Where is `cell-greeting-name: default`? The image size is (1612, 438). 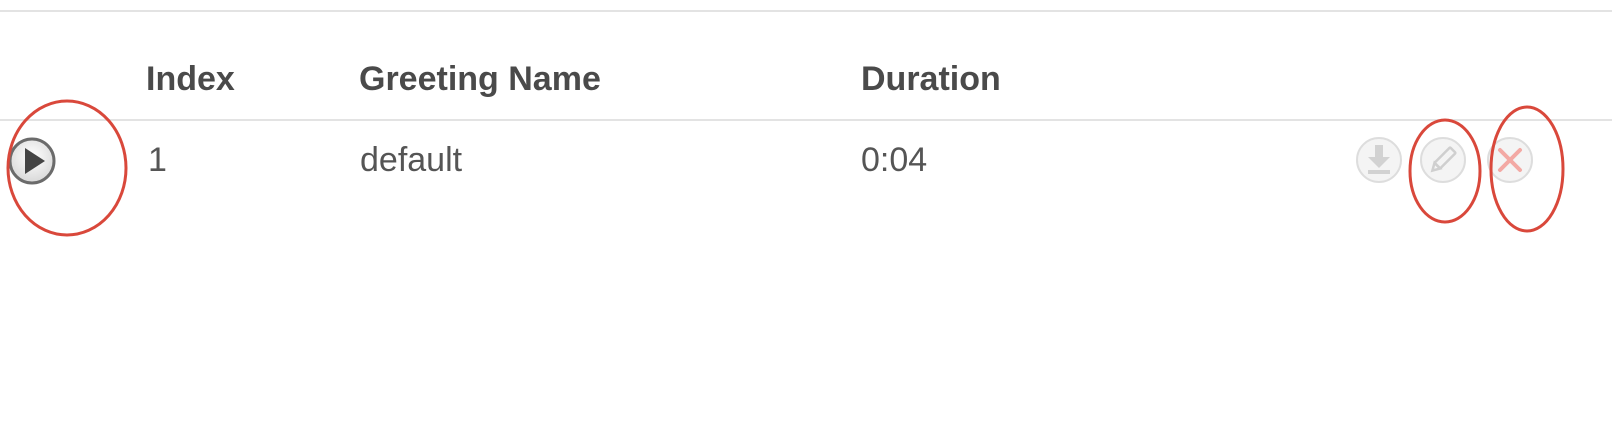 cell-greeting-name: default is located at coordinates (411, 160).